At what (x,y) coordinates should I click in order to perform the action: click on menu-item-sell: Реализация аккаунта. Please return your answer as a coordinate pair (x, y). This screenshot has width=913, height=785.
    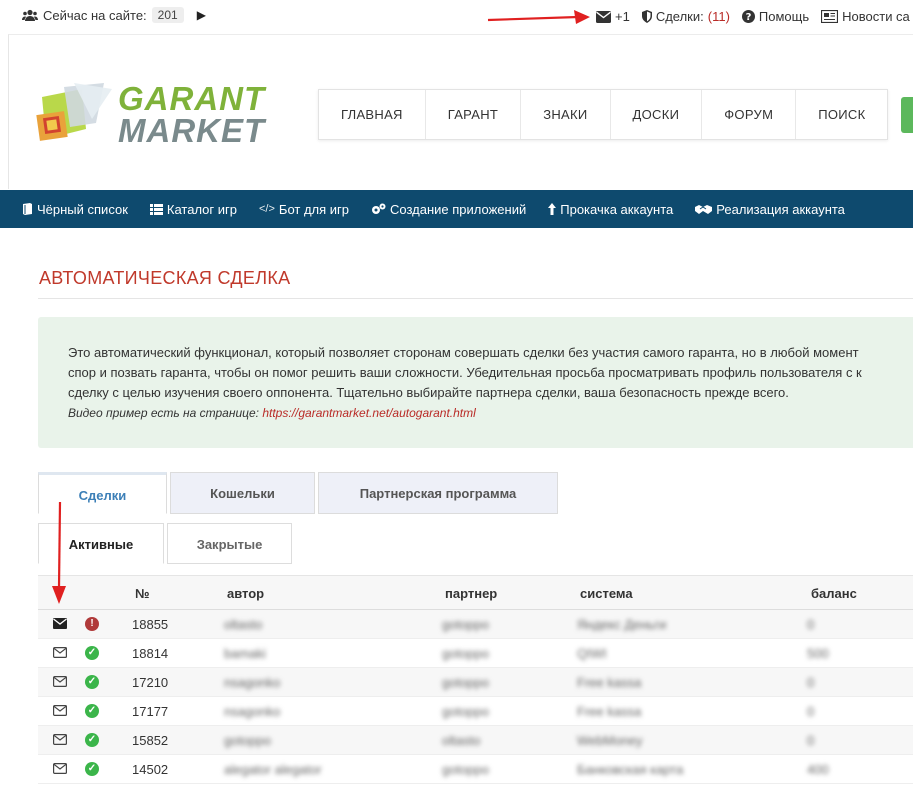
    Looking at the image, I should click on (770, 209).